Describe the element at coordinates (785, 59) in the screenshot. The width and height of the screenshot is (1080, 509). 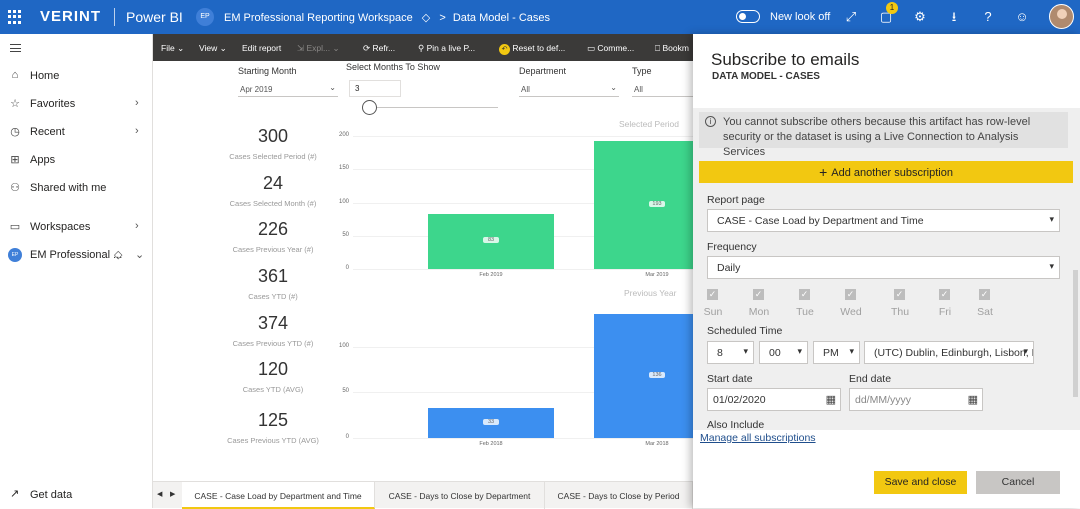
I see `panel-title: Subscribe to emails` at that location.